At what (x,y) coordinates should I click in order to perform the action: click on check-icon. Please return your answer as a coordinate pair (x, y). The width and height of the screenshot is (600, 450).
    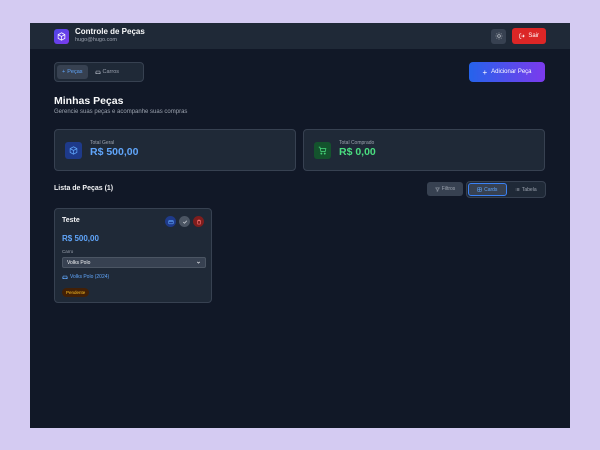
    Looking at the image, I should click on (184, 221).